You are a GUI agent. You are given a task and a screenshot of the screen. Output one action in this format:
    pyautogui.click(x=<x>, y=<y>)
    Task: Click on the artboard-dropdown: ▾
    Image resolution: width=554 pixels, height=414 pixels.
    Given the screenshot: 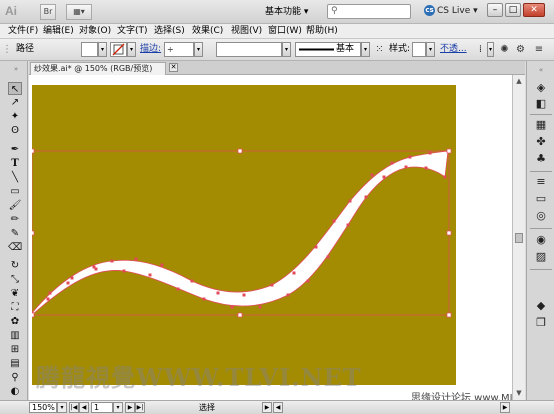 What is the action you would take?
    pyautogui.click(x=118, y=407)
    